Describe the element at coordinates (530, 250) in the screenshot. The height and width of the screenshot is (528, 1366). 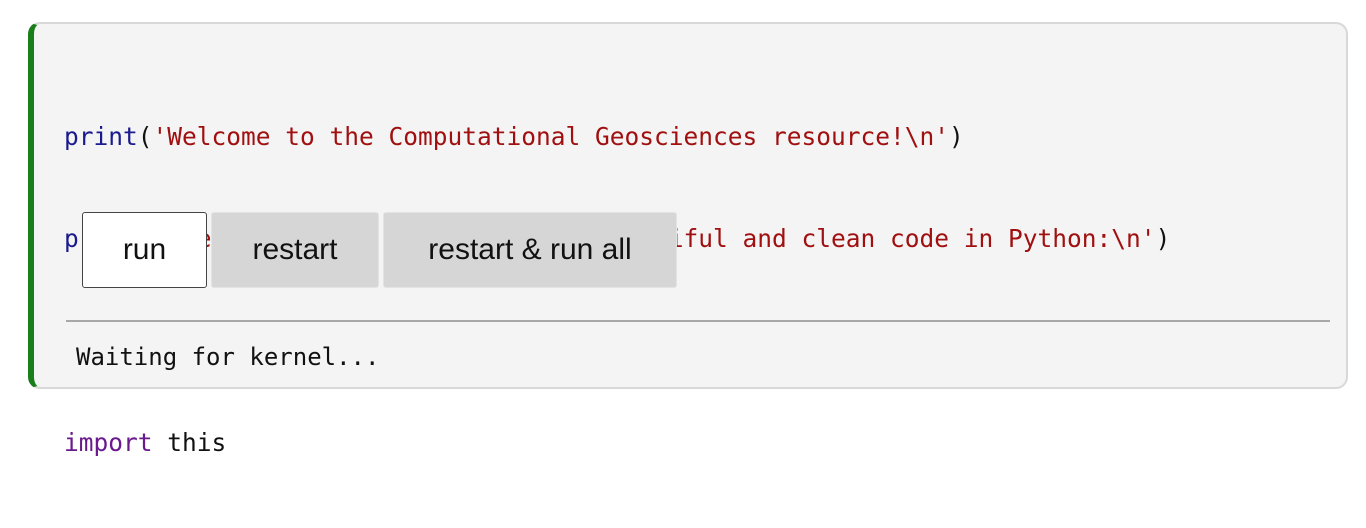
I see `restart-run-all-button: restart & run all` at that location.